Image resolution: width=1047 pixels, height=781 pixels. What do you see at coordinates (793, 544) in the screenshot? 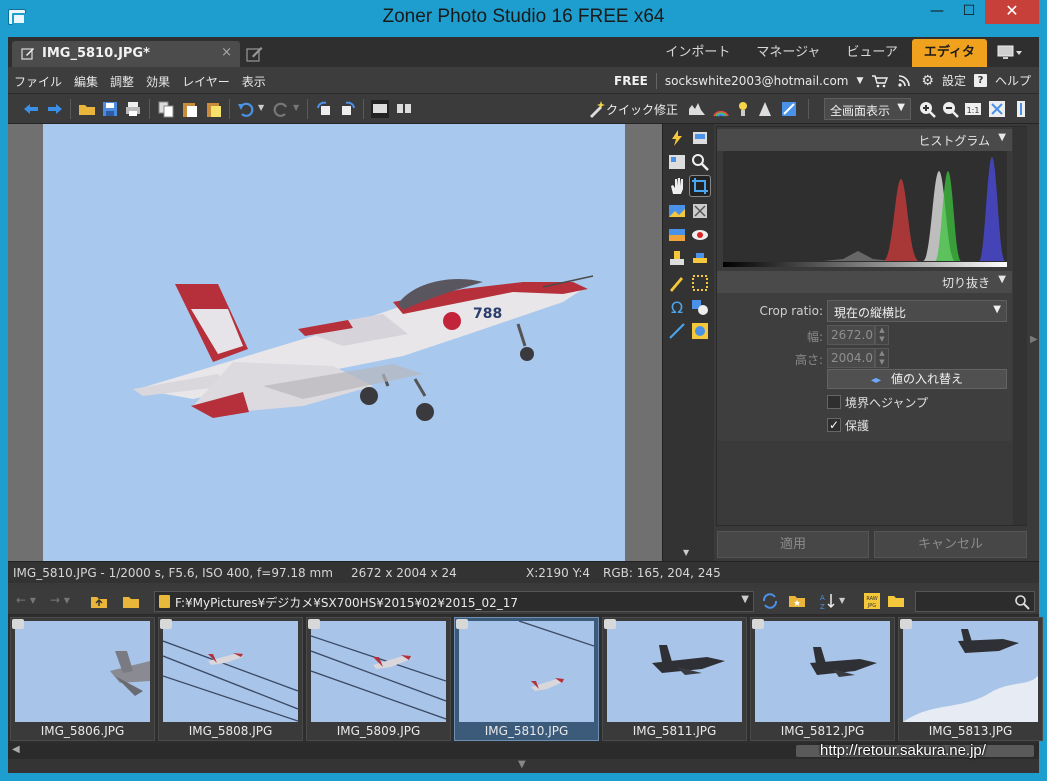
I see `apply-button: 適用` at bounding box center [793, 544].